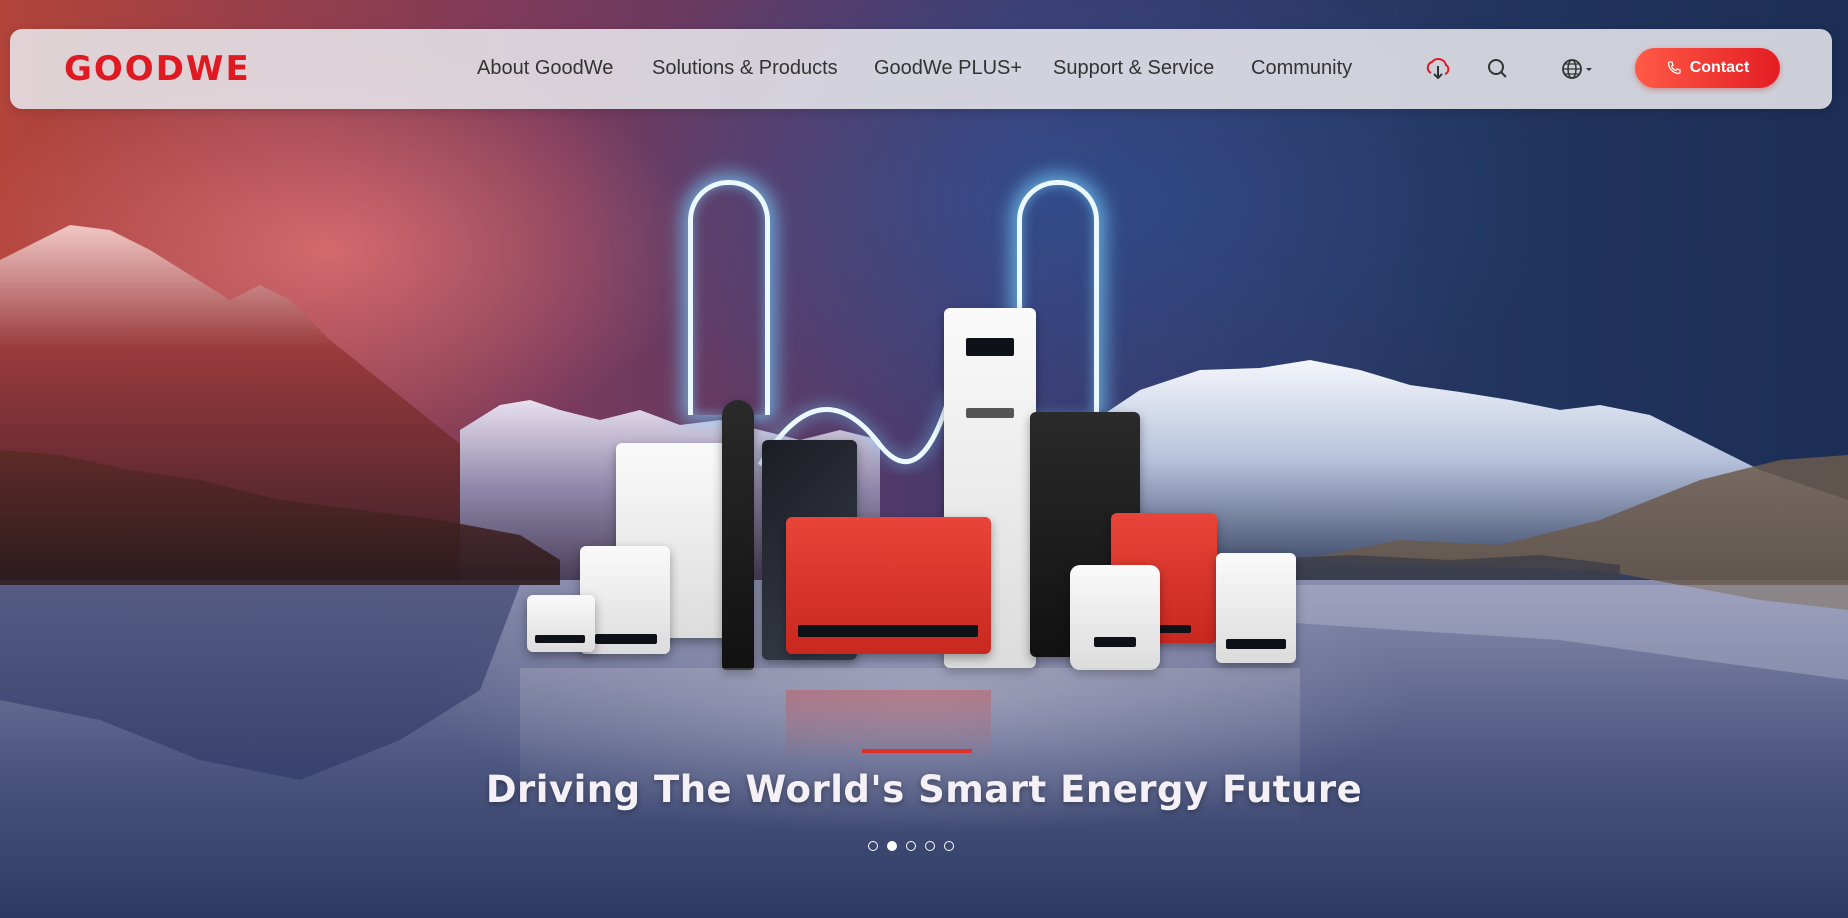 Image resolution: width=1848 pixels, height=918 pixels. I want to click on inverter-red-large, so click(888, 585).